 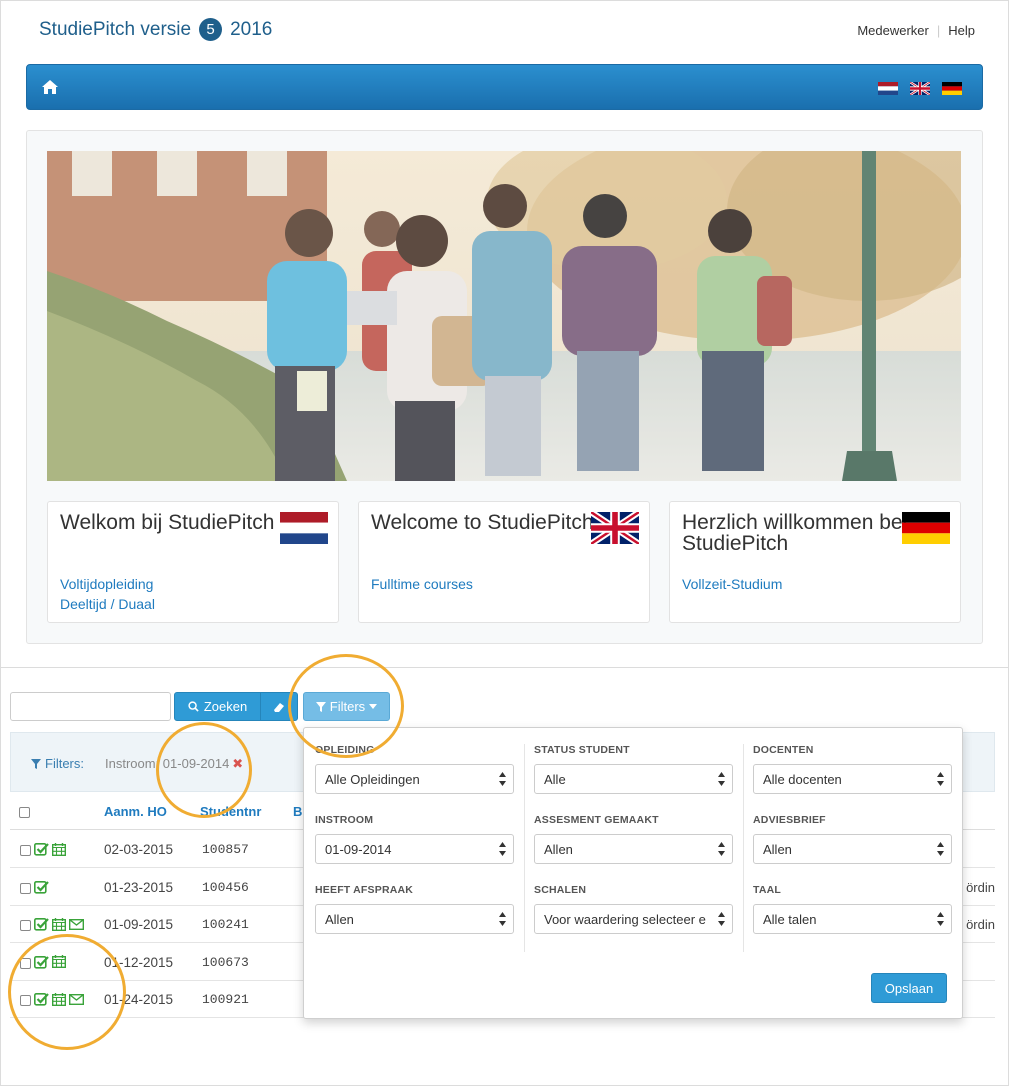 I want to click on link-help: Help, so click(x=961, y=30).